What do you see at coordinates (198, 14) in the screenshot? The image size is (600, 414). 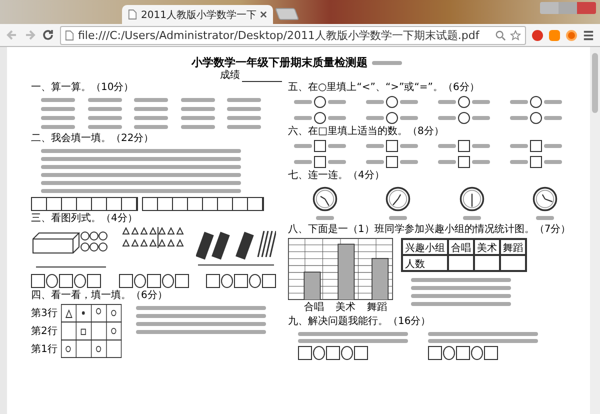 I see `browser-tab: 2011人教版小学数学一下` at bounding box center [198, 14].